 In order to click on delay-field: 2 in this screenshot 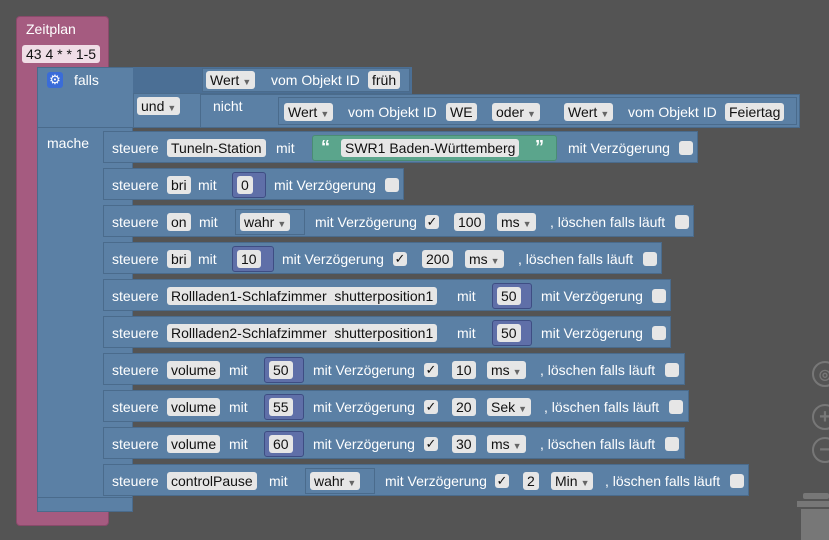, I will do `click(531, 481)`.